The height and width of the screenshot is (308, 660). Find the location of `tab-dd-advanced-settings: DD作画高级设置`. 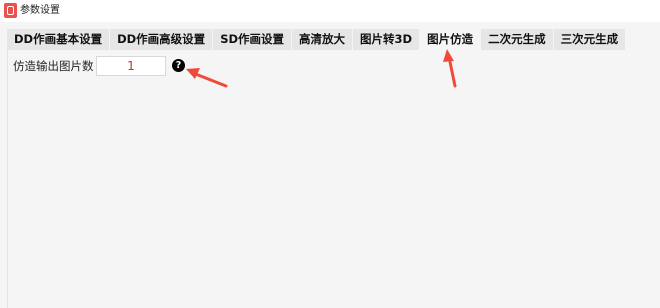

tab-dd-advanced-settings: DD作画高级设置 is located at coordinates (161, 39).